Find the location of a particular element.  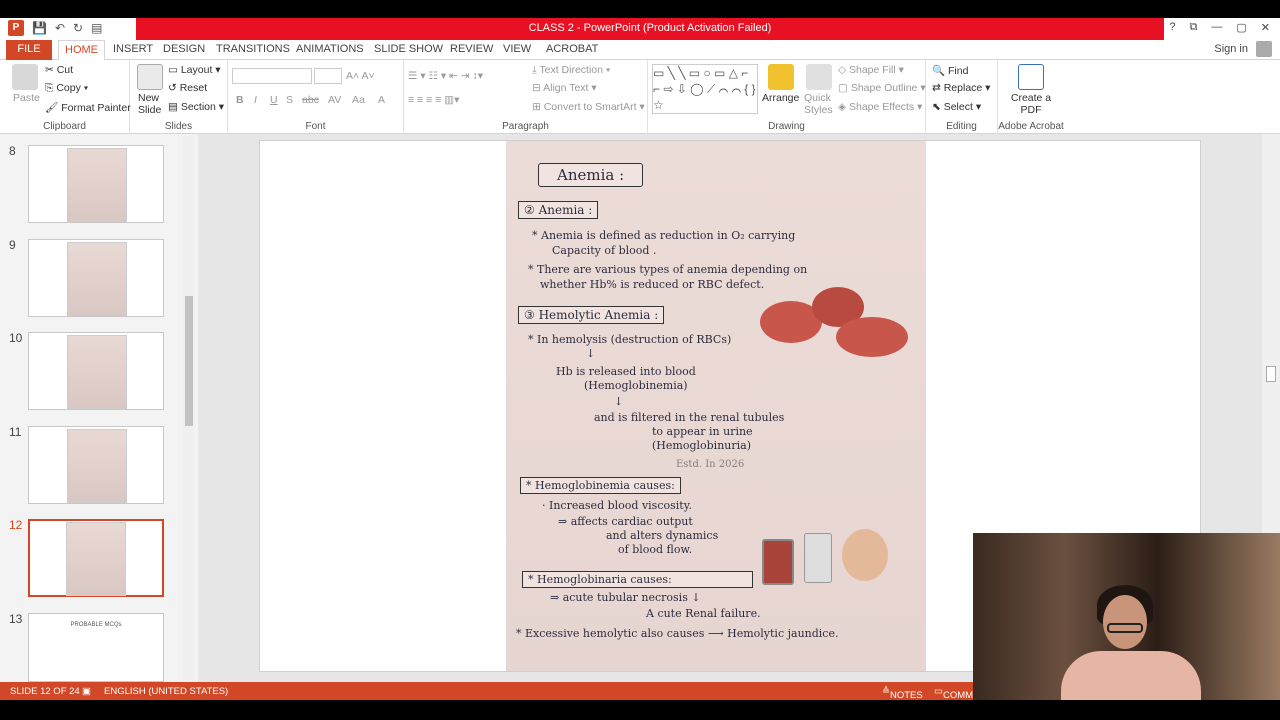

font-color-button: A is located at coordinates (381, 100).